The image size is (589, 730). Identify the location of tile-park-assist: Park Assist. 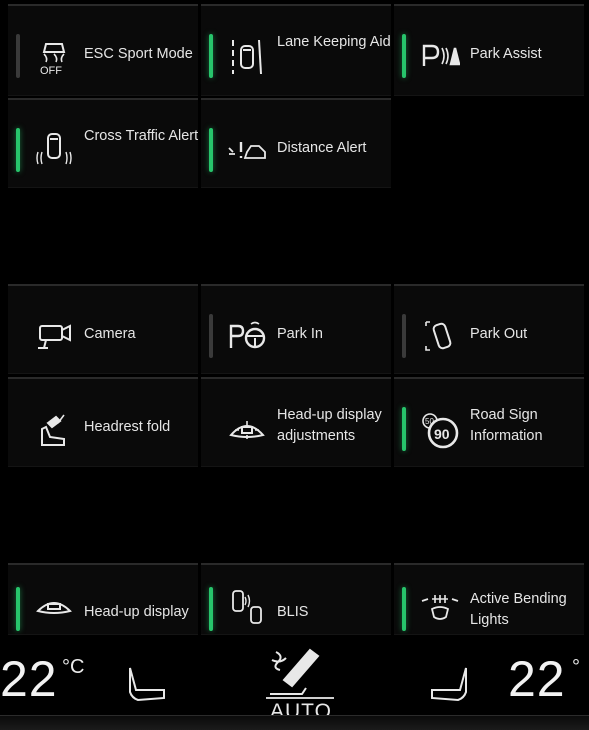
(489, 50).